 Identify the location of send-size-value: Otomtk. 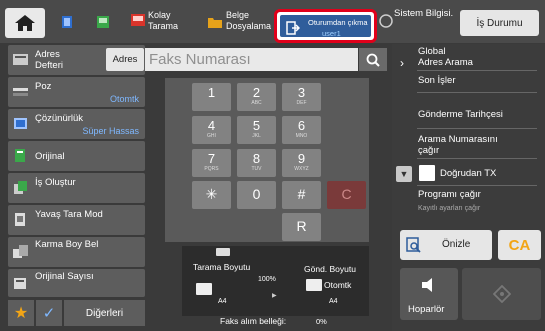
(338, 285).